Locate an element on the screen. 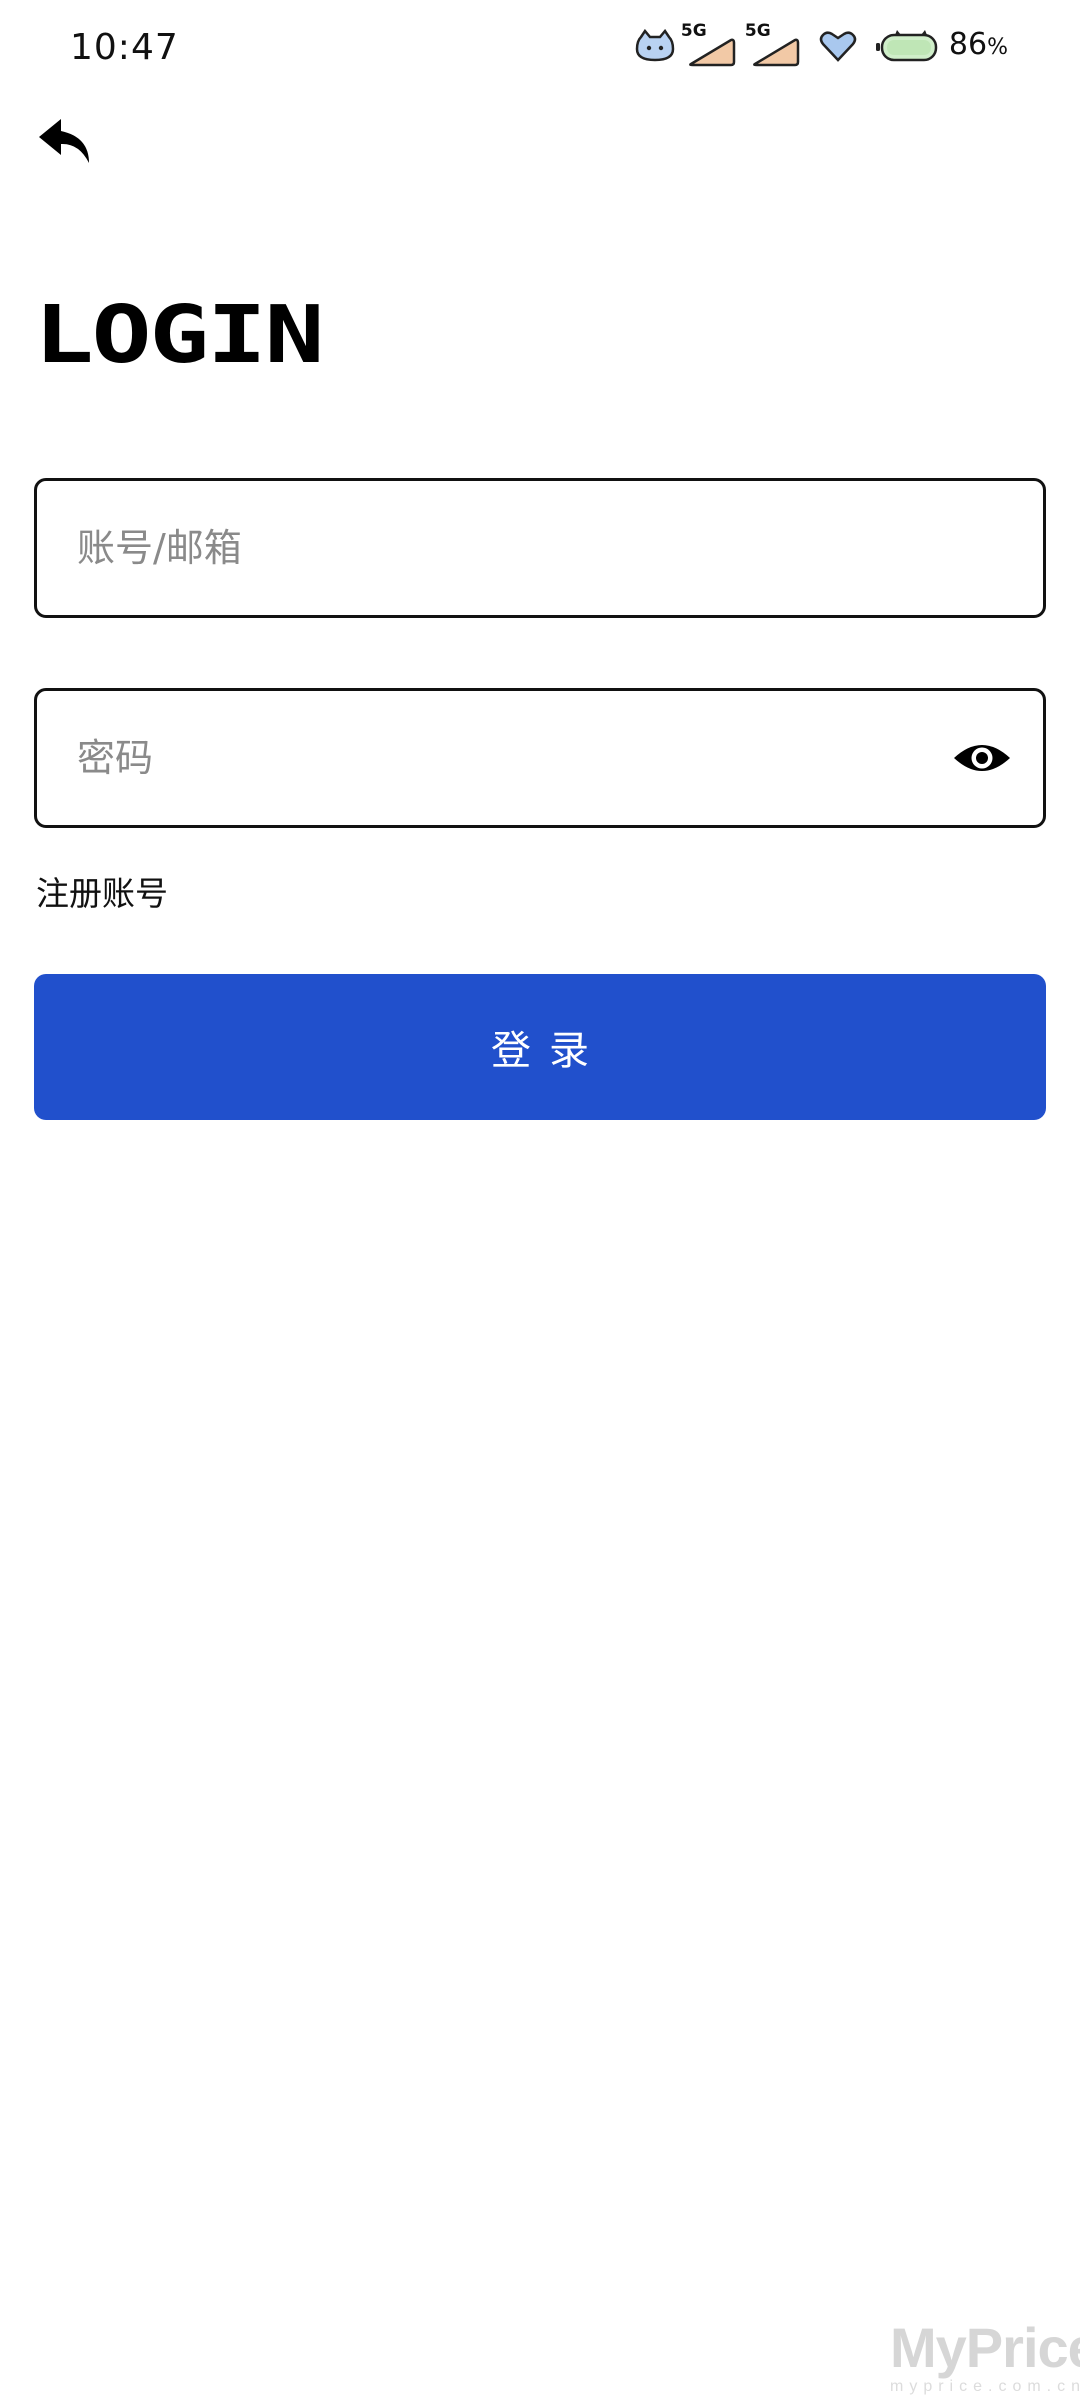  watermark-title: MyPrice is located at coordinates (985, 2347).